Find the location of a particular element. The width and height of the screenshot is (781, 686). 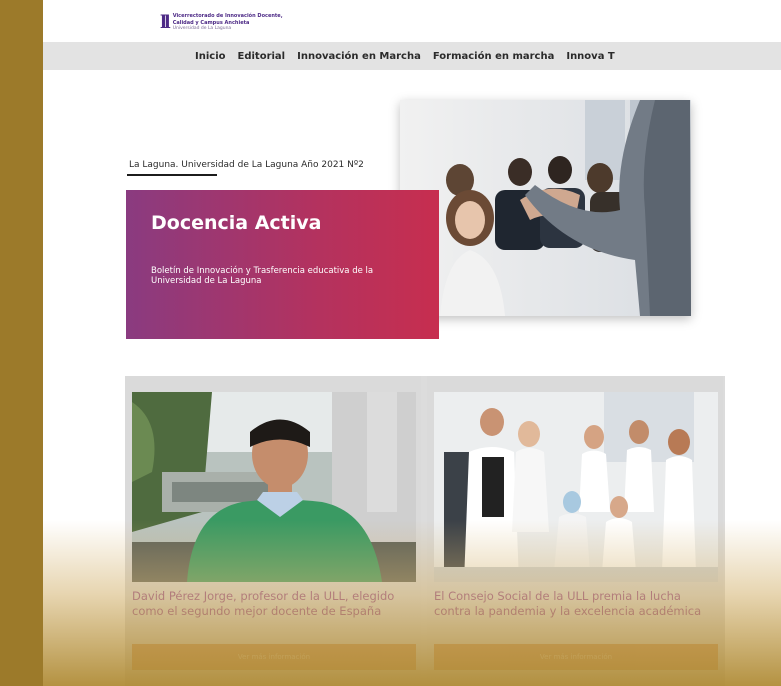

kicker-underline is located at coordinates (172, 175).